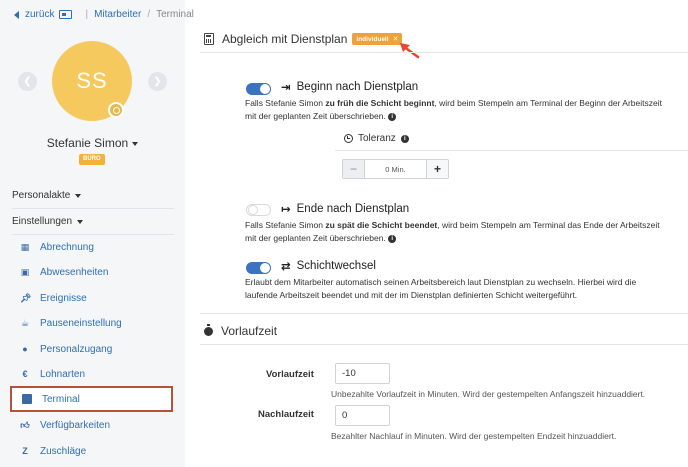 The image size is (688, 467). Describe the element at coordinates (25, 349) in the screenshot. I see `users-icon: ●` at that location.